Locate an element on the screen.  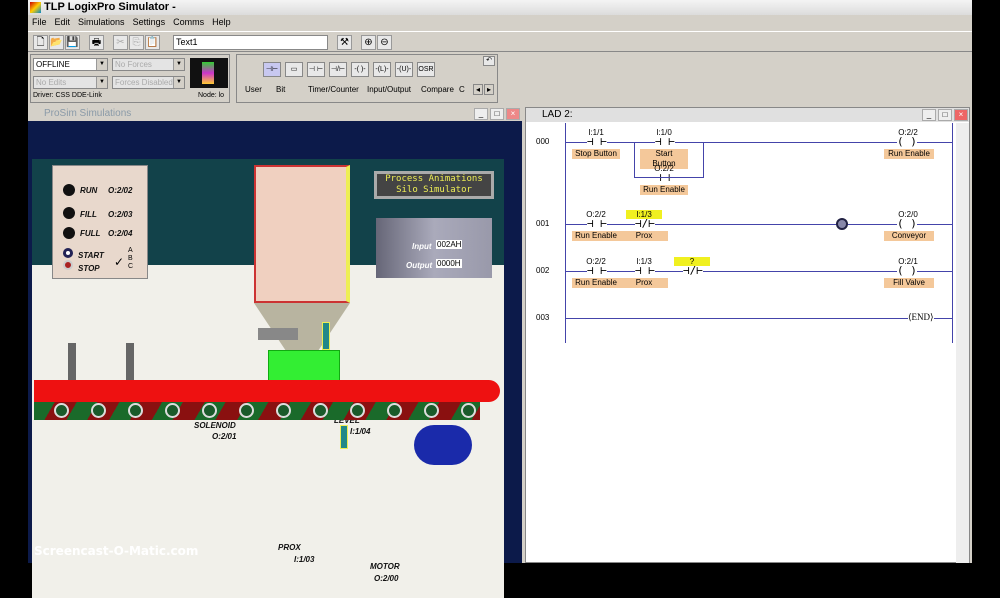
lad-minimize-button: _ is located at coordinates (929, 115).